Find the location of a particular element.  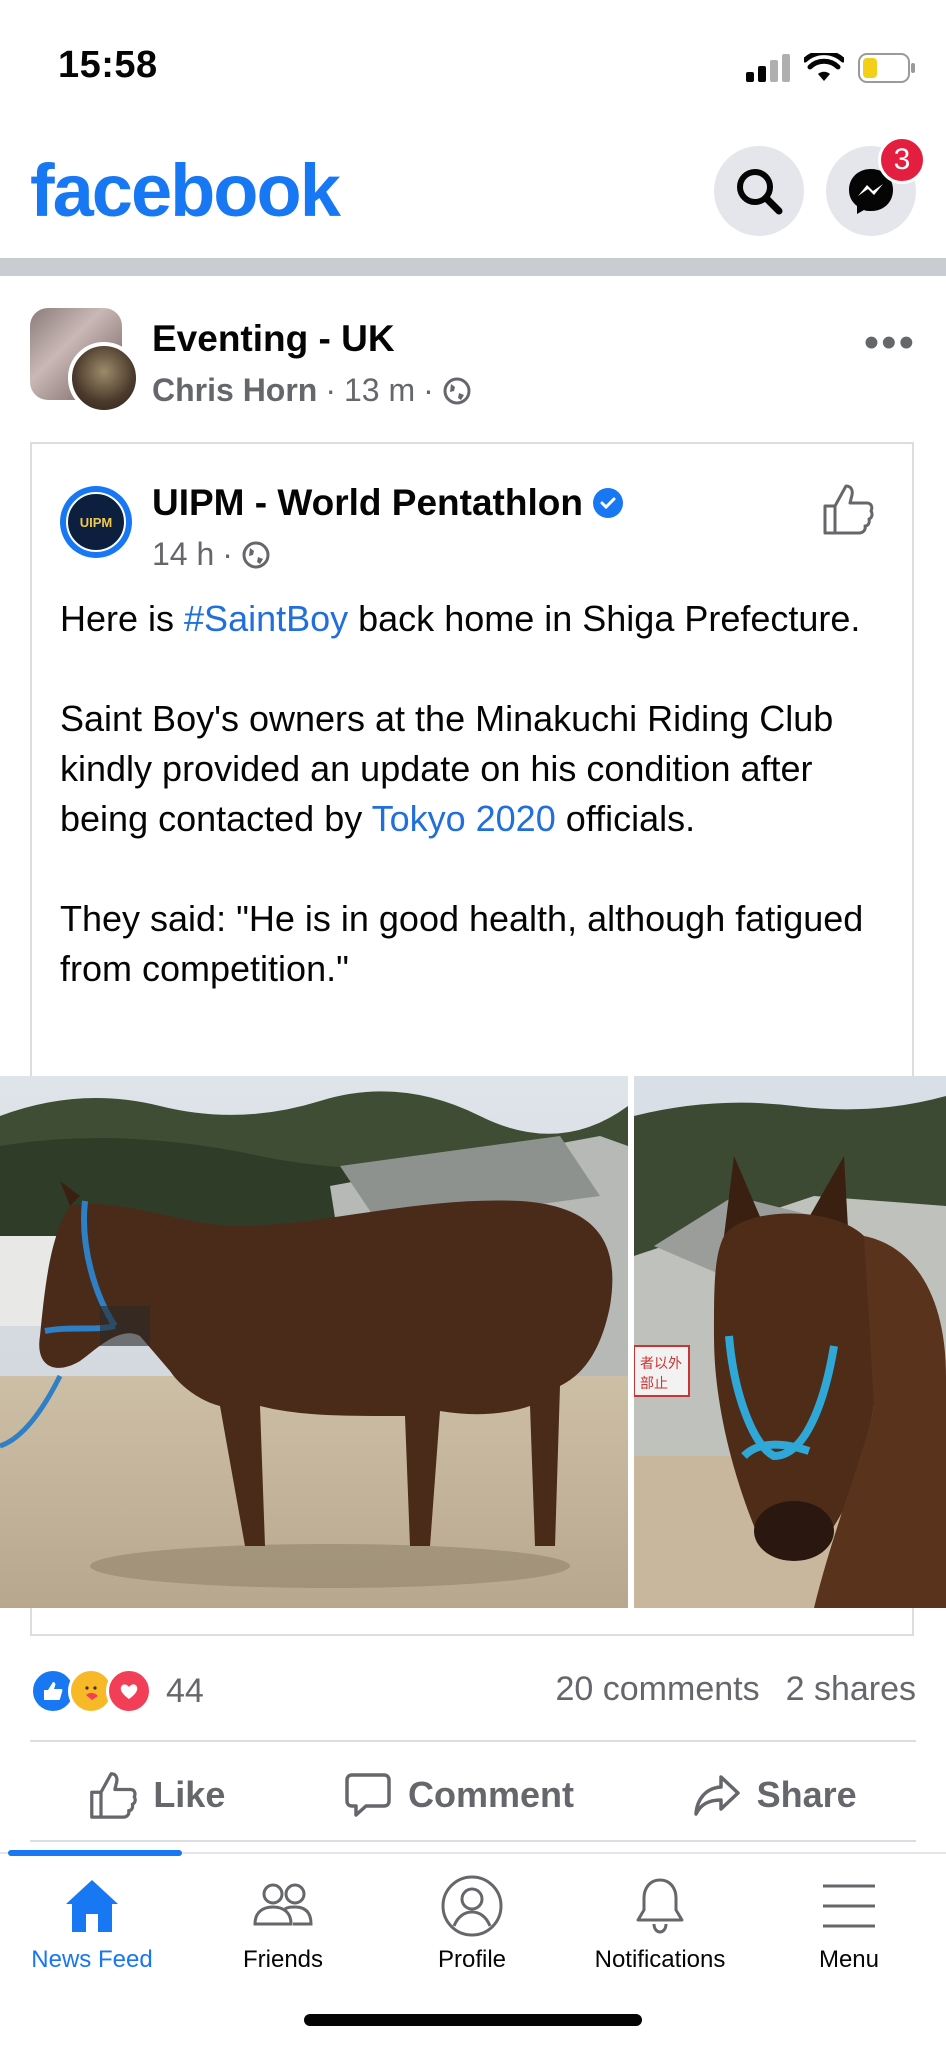

home-icon is located at coordinates (92, 1906).